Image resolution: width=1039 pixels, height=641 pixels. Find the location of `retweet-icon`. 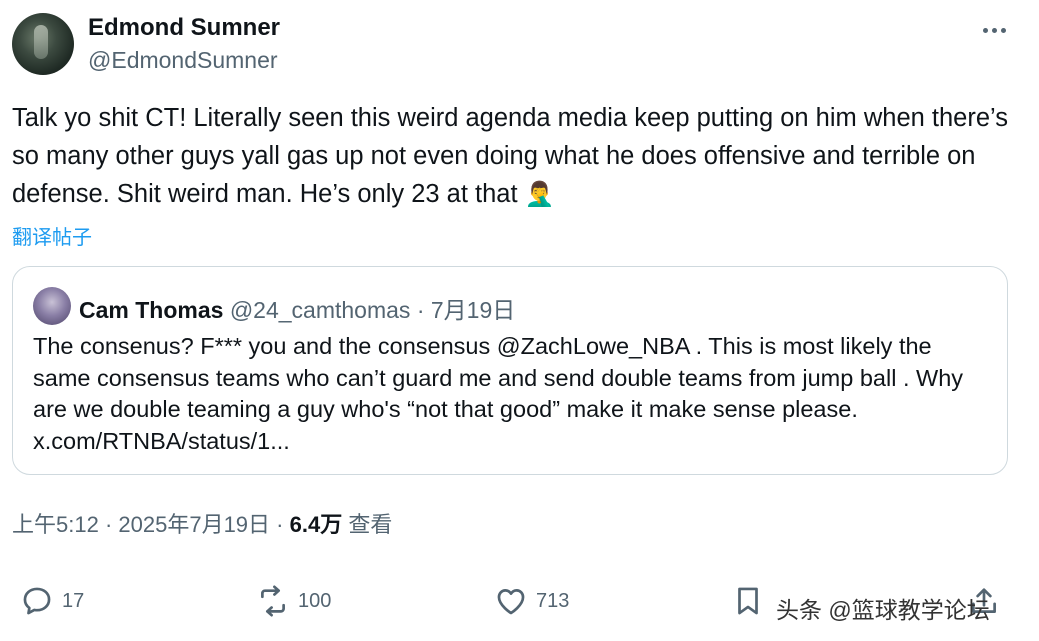

retweet-icon is located at coordinates (273, 601).